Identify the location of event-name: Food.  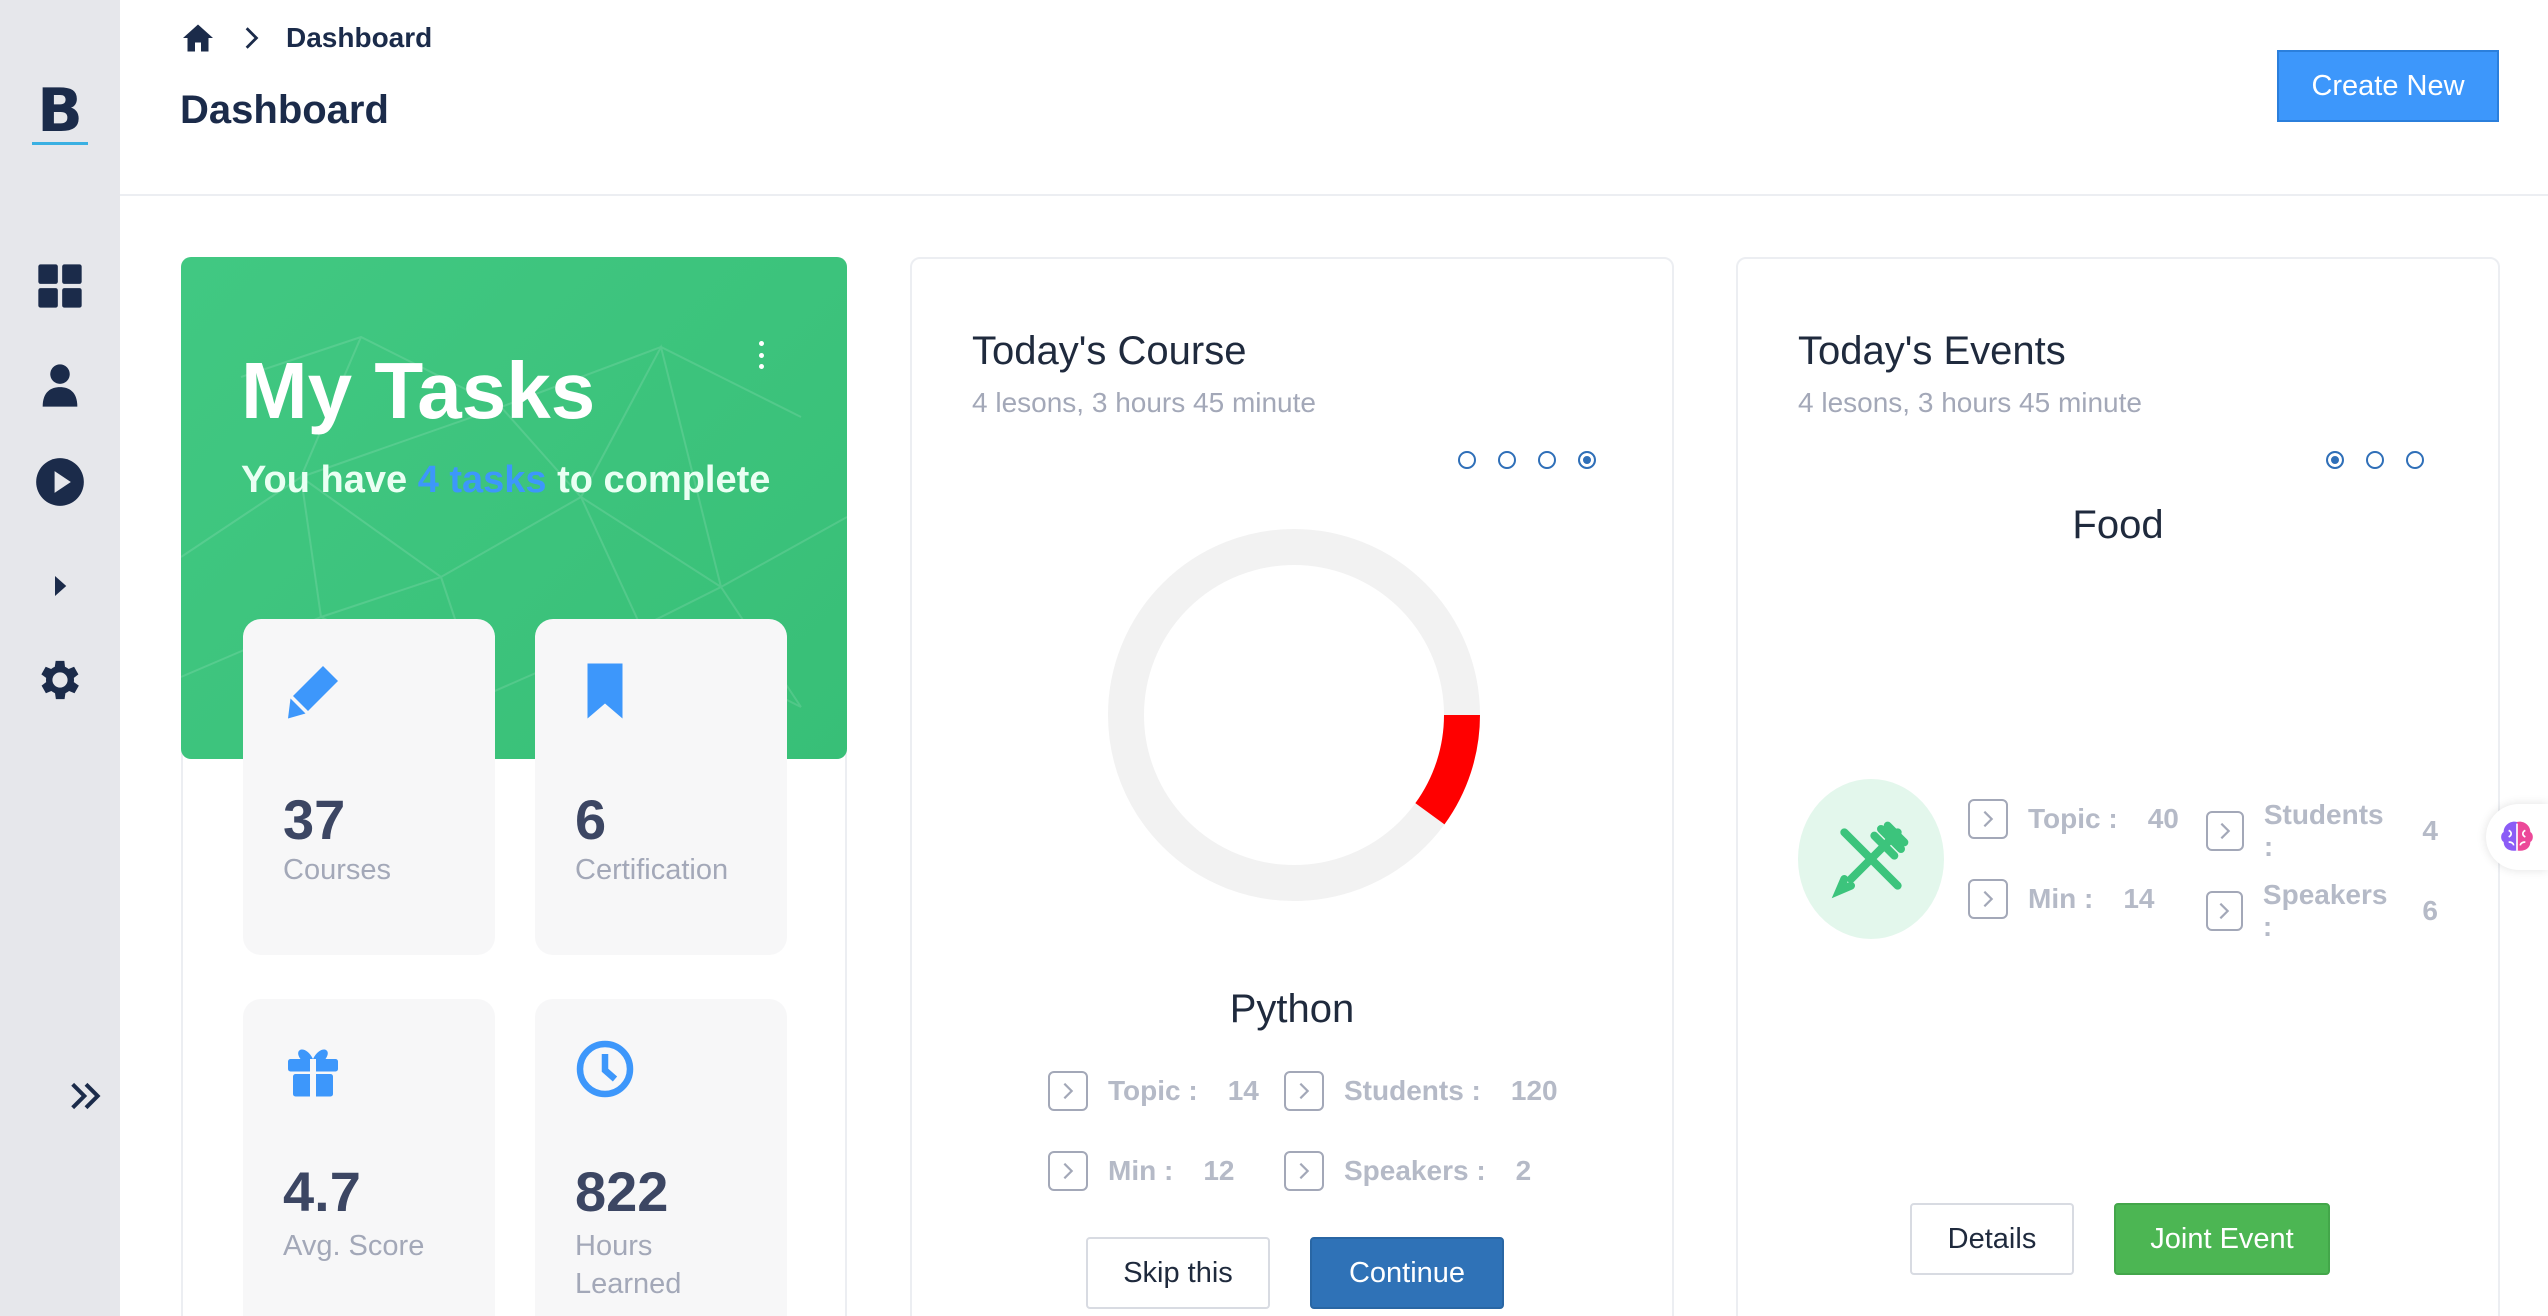
(2118, 525).